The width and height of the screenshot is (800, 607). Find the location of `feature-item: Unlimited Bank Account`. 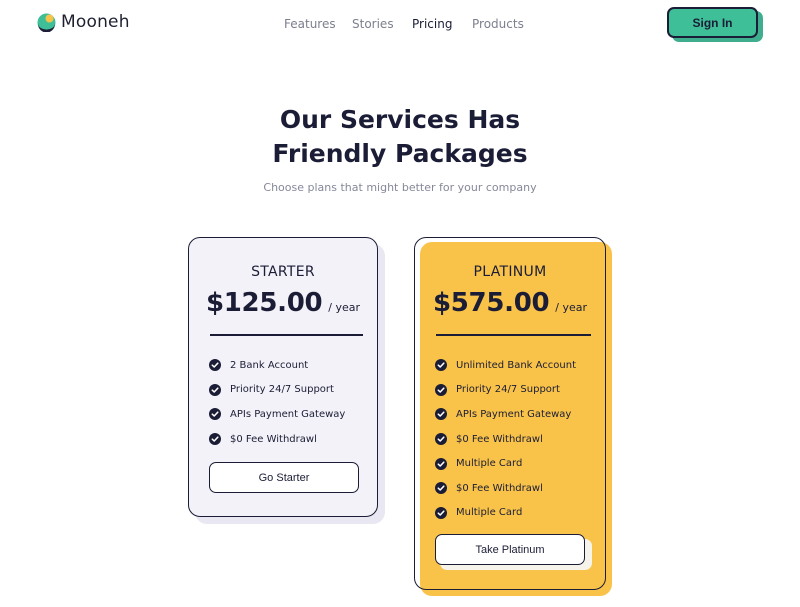

feature-item: Unlimited Bank Account is located at coordinates (505, 365).